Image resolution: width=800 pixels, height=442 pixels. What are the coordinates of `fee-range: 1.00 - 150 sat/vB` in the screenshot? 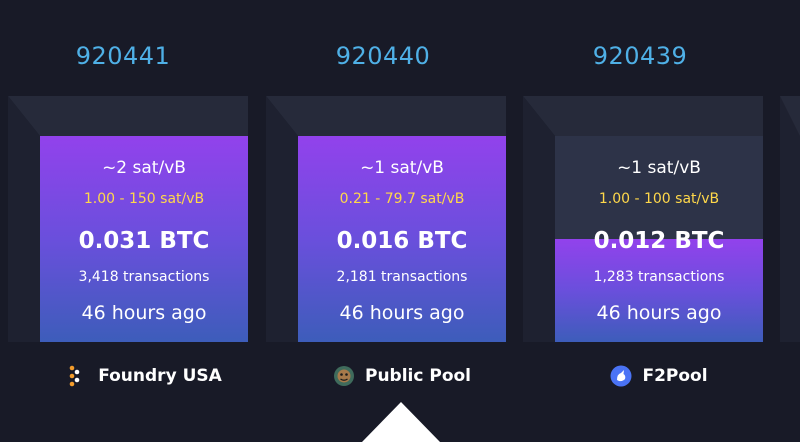 It's located at (144, 199).